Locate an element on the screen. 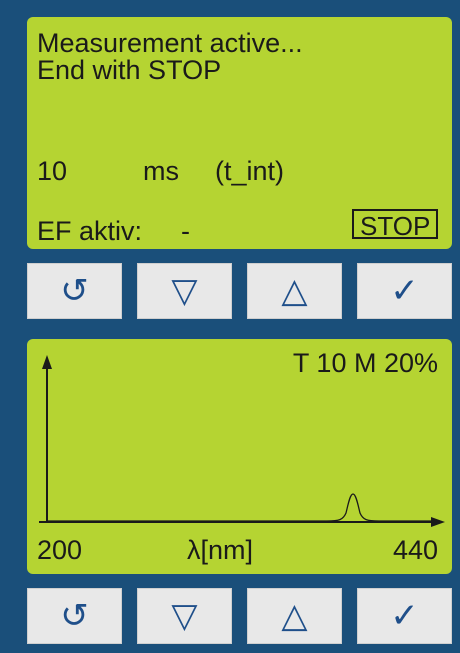 This screenshot has width=460, height=653. control-buttons-top: ↺ ▽ △ ✓ is located at coordinates (239, 291).